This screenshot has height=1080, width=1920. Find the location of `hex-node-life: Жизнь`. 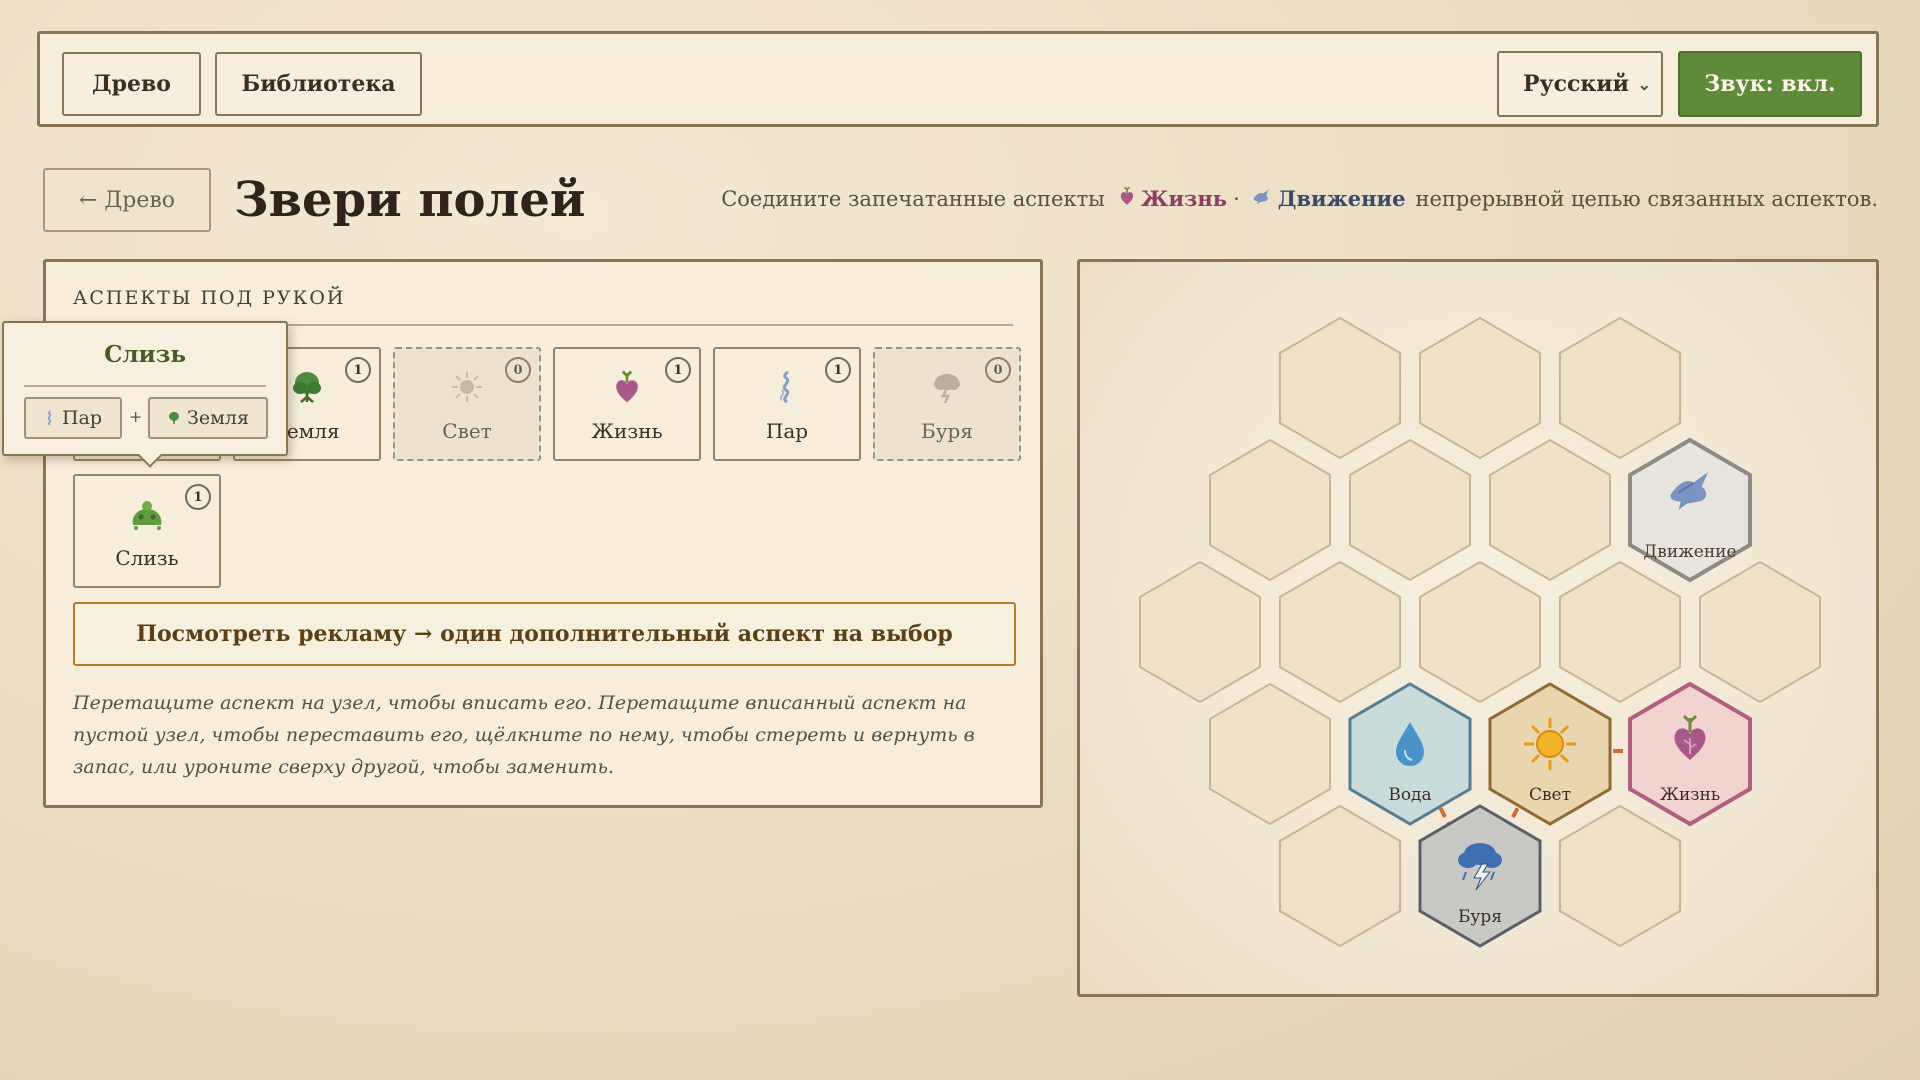

hex-node-life: Жизнь is located at coordinates (1690, 754).